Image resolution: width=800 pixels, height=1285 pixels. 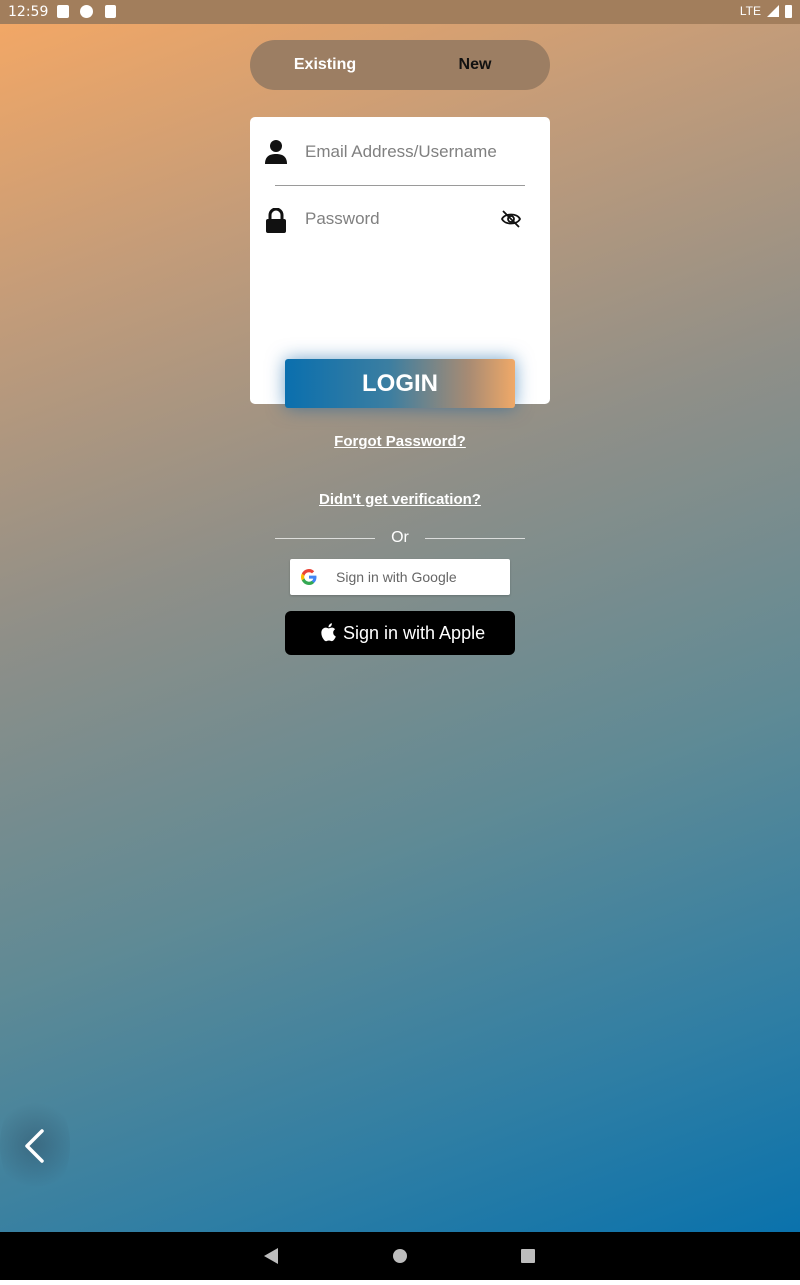 What do you see at coordinates (400, 185) in the screenshot?
I see `field-divider` at bounding box center [400, 185].